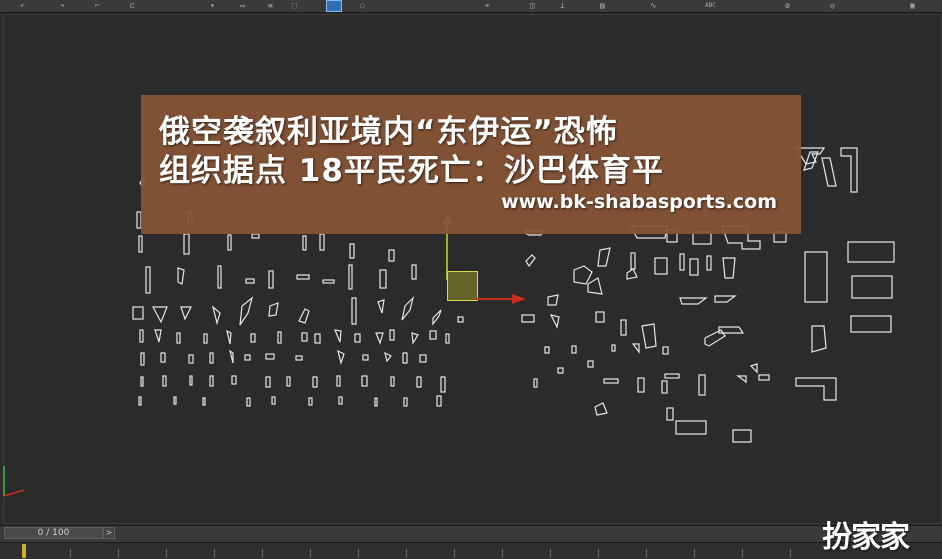 Image resolution: width=942 pixels, height=559 pixels. I want to click on time-slider-bar, so click(471, 533).